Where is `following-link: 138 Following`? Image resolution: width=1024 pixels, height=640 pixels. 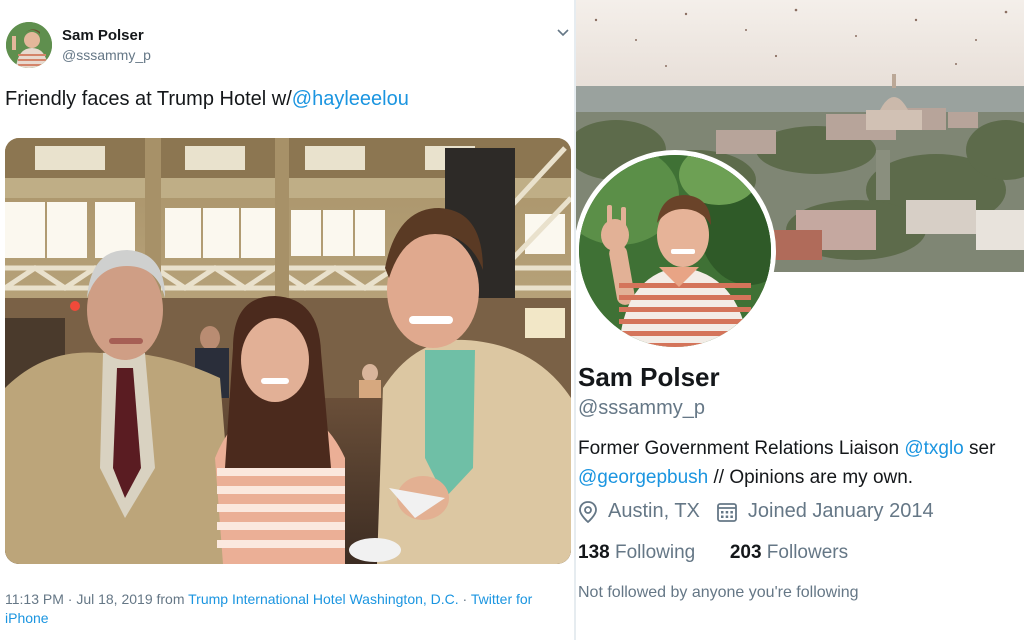 following-link: 138 Following is located at coordinates (636, 552).